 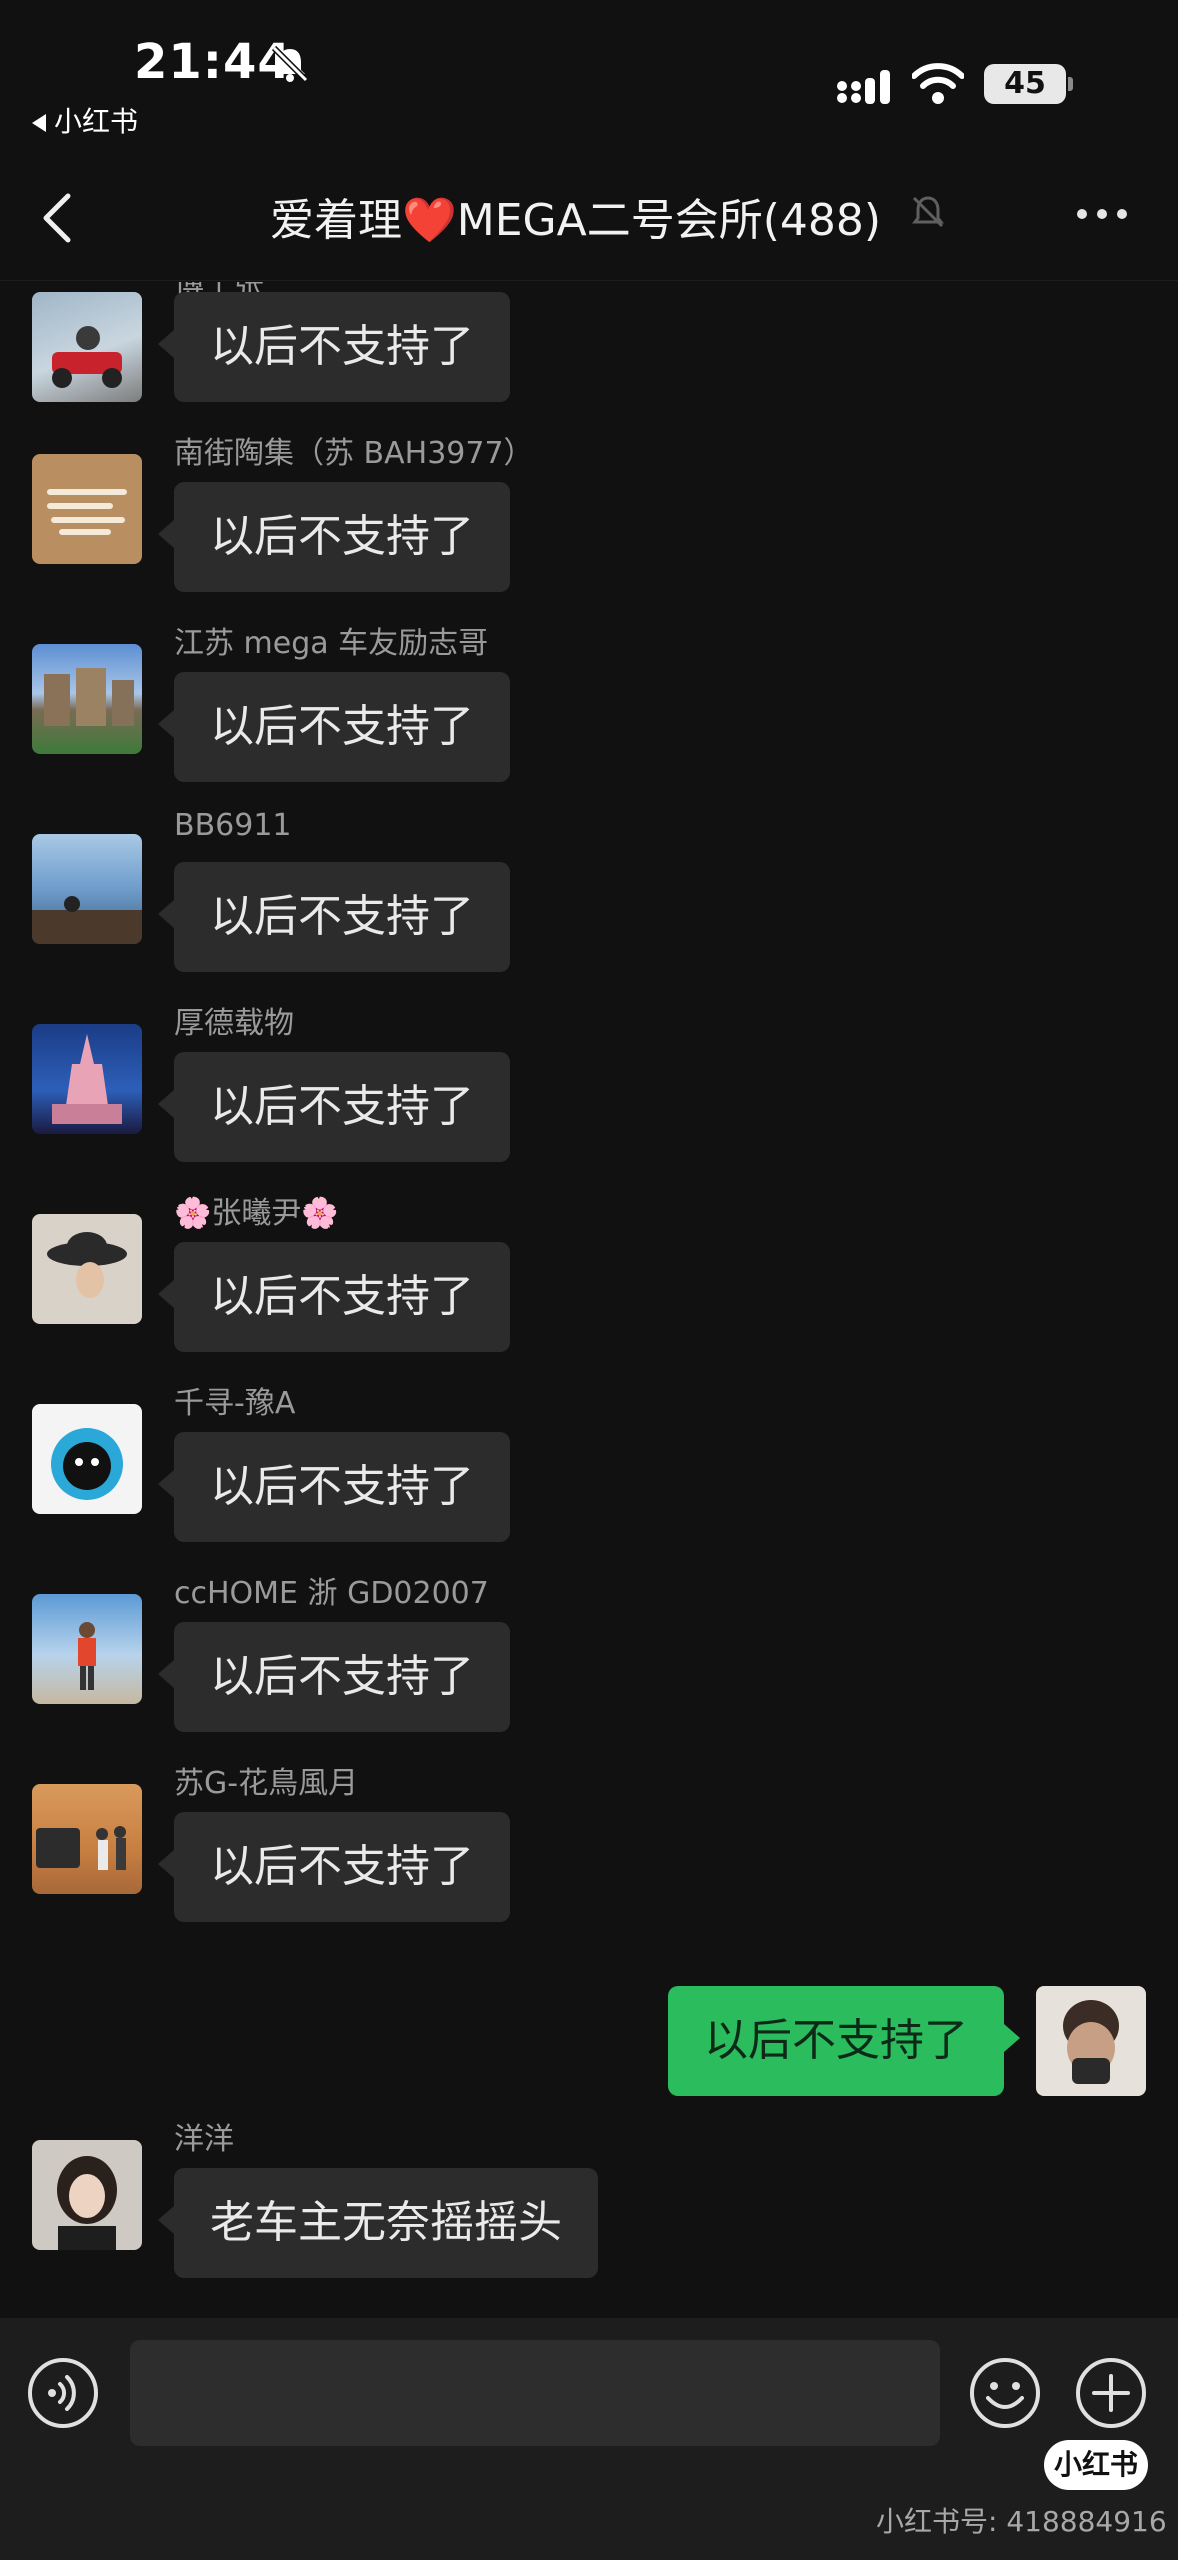 What do you see at coordinates (863, 87) in the screenshot?
I see `cellular-signal-icon` at bounding box center [863, 87].